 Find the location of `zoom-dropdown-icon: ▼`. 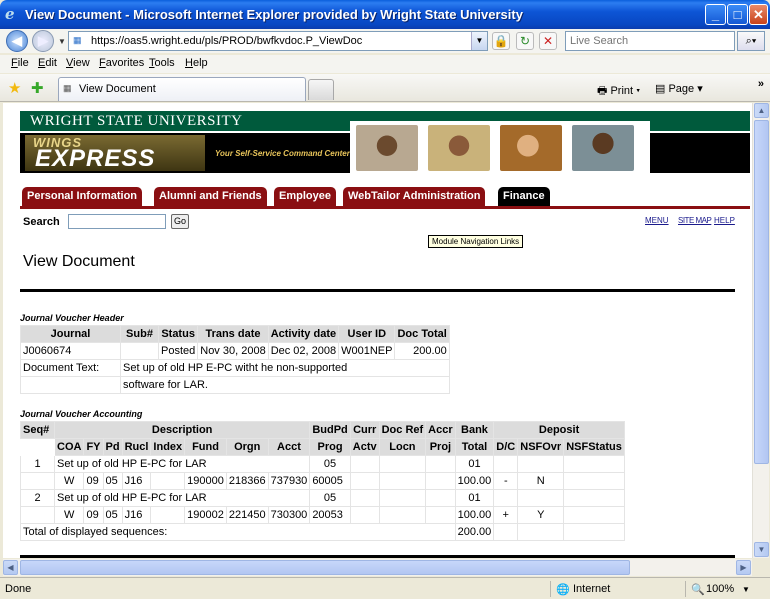

zoom-dropdown-icon: ▼ is located at coordinates (746, 589).